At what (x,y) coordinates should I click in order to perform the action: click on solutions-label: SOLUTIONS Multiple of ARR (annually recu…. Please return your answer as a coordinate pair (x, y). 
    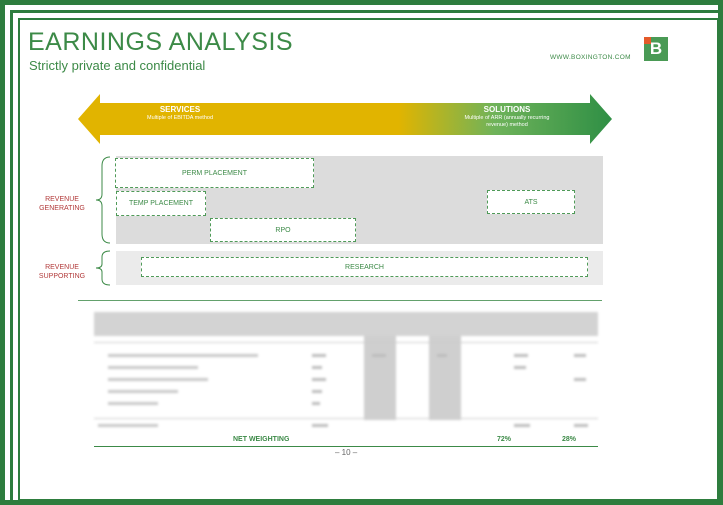
    Looking at the image, I should click on (507, 117).